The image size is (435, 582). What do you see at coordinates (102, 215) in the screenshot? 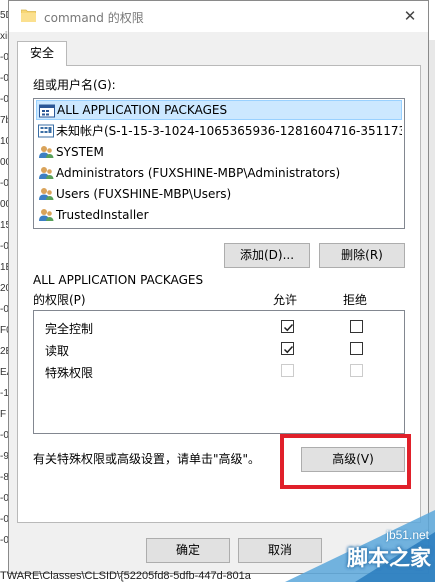
I see `principal-name: TrustedInstaller` at bounding box center [102, 215].